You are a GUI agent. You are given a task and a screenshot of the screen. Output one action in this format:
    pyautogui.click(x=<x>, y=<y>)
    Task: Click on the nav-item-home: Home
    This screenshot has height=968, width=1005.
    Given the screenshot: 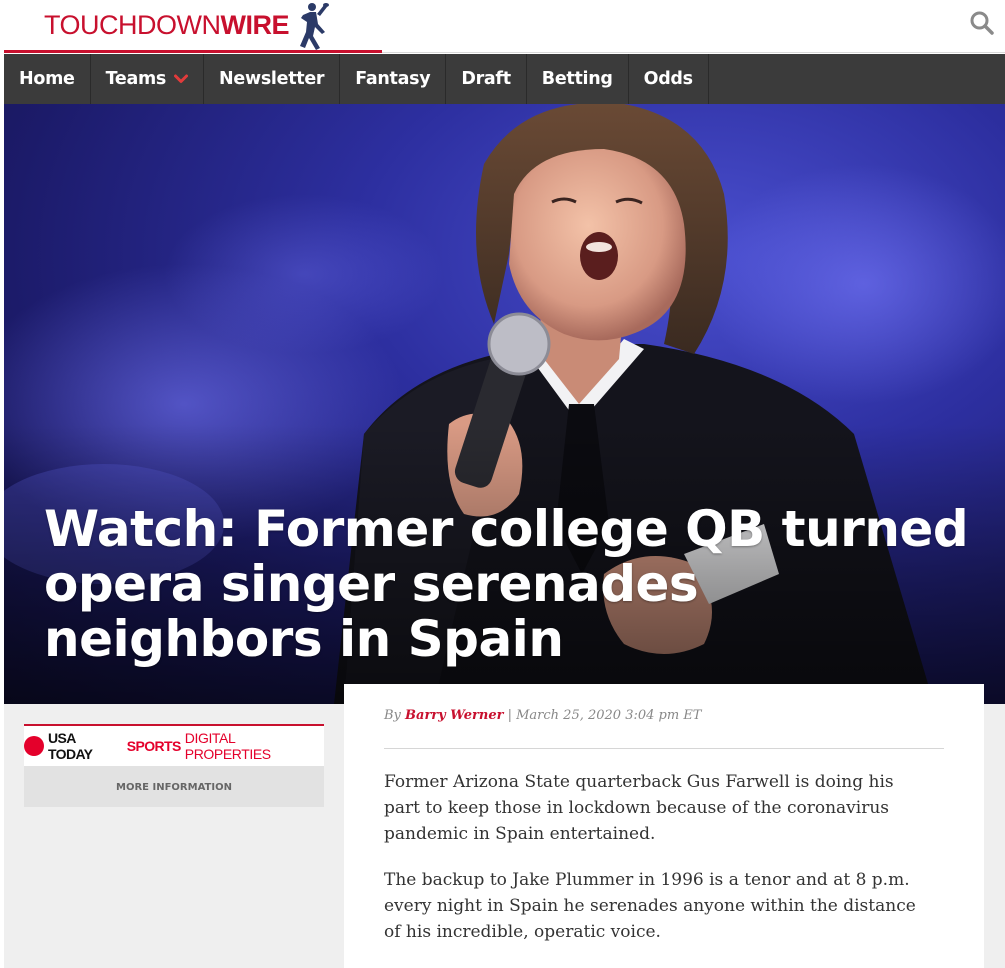 What is the action you would take?
    pyautogui.click(x=47, y=79)
    